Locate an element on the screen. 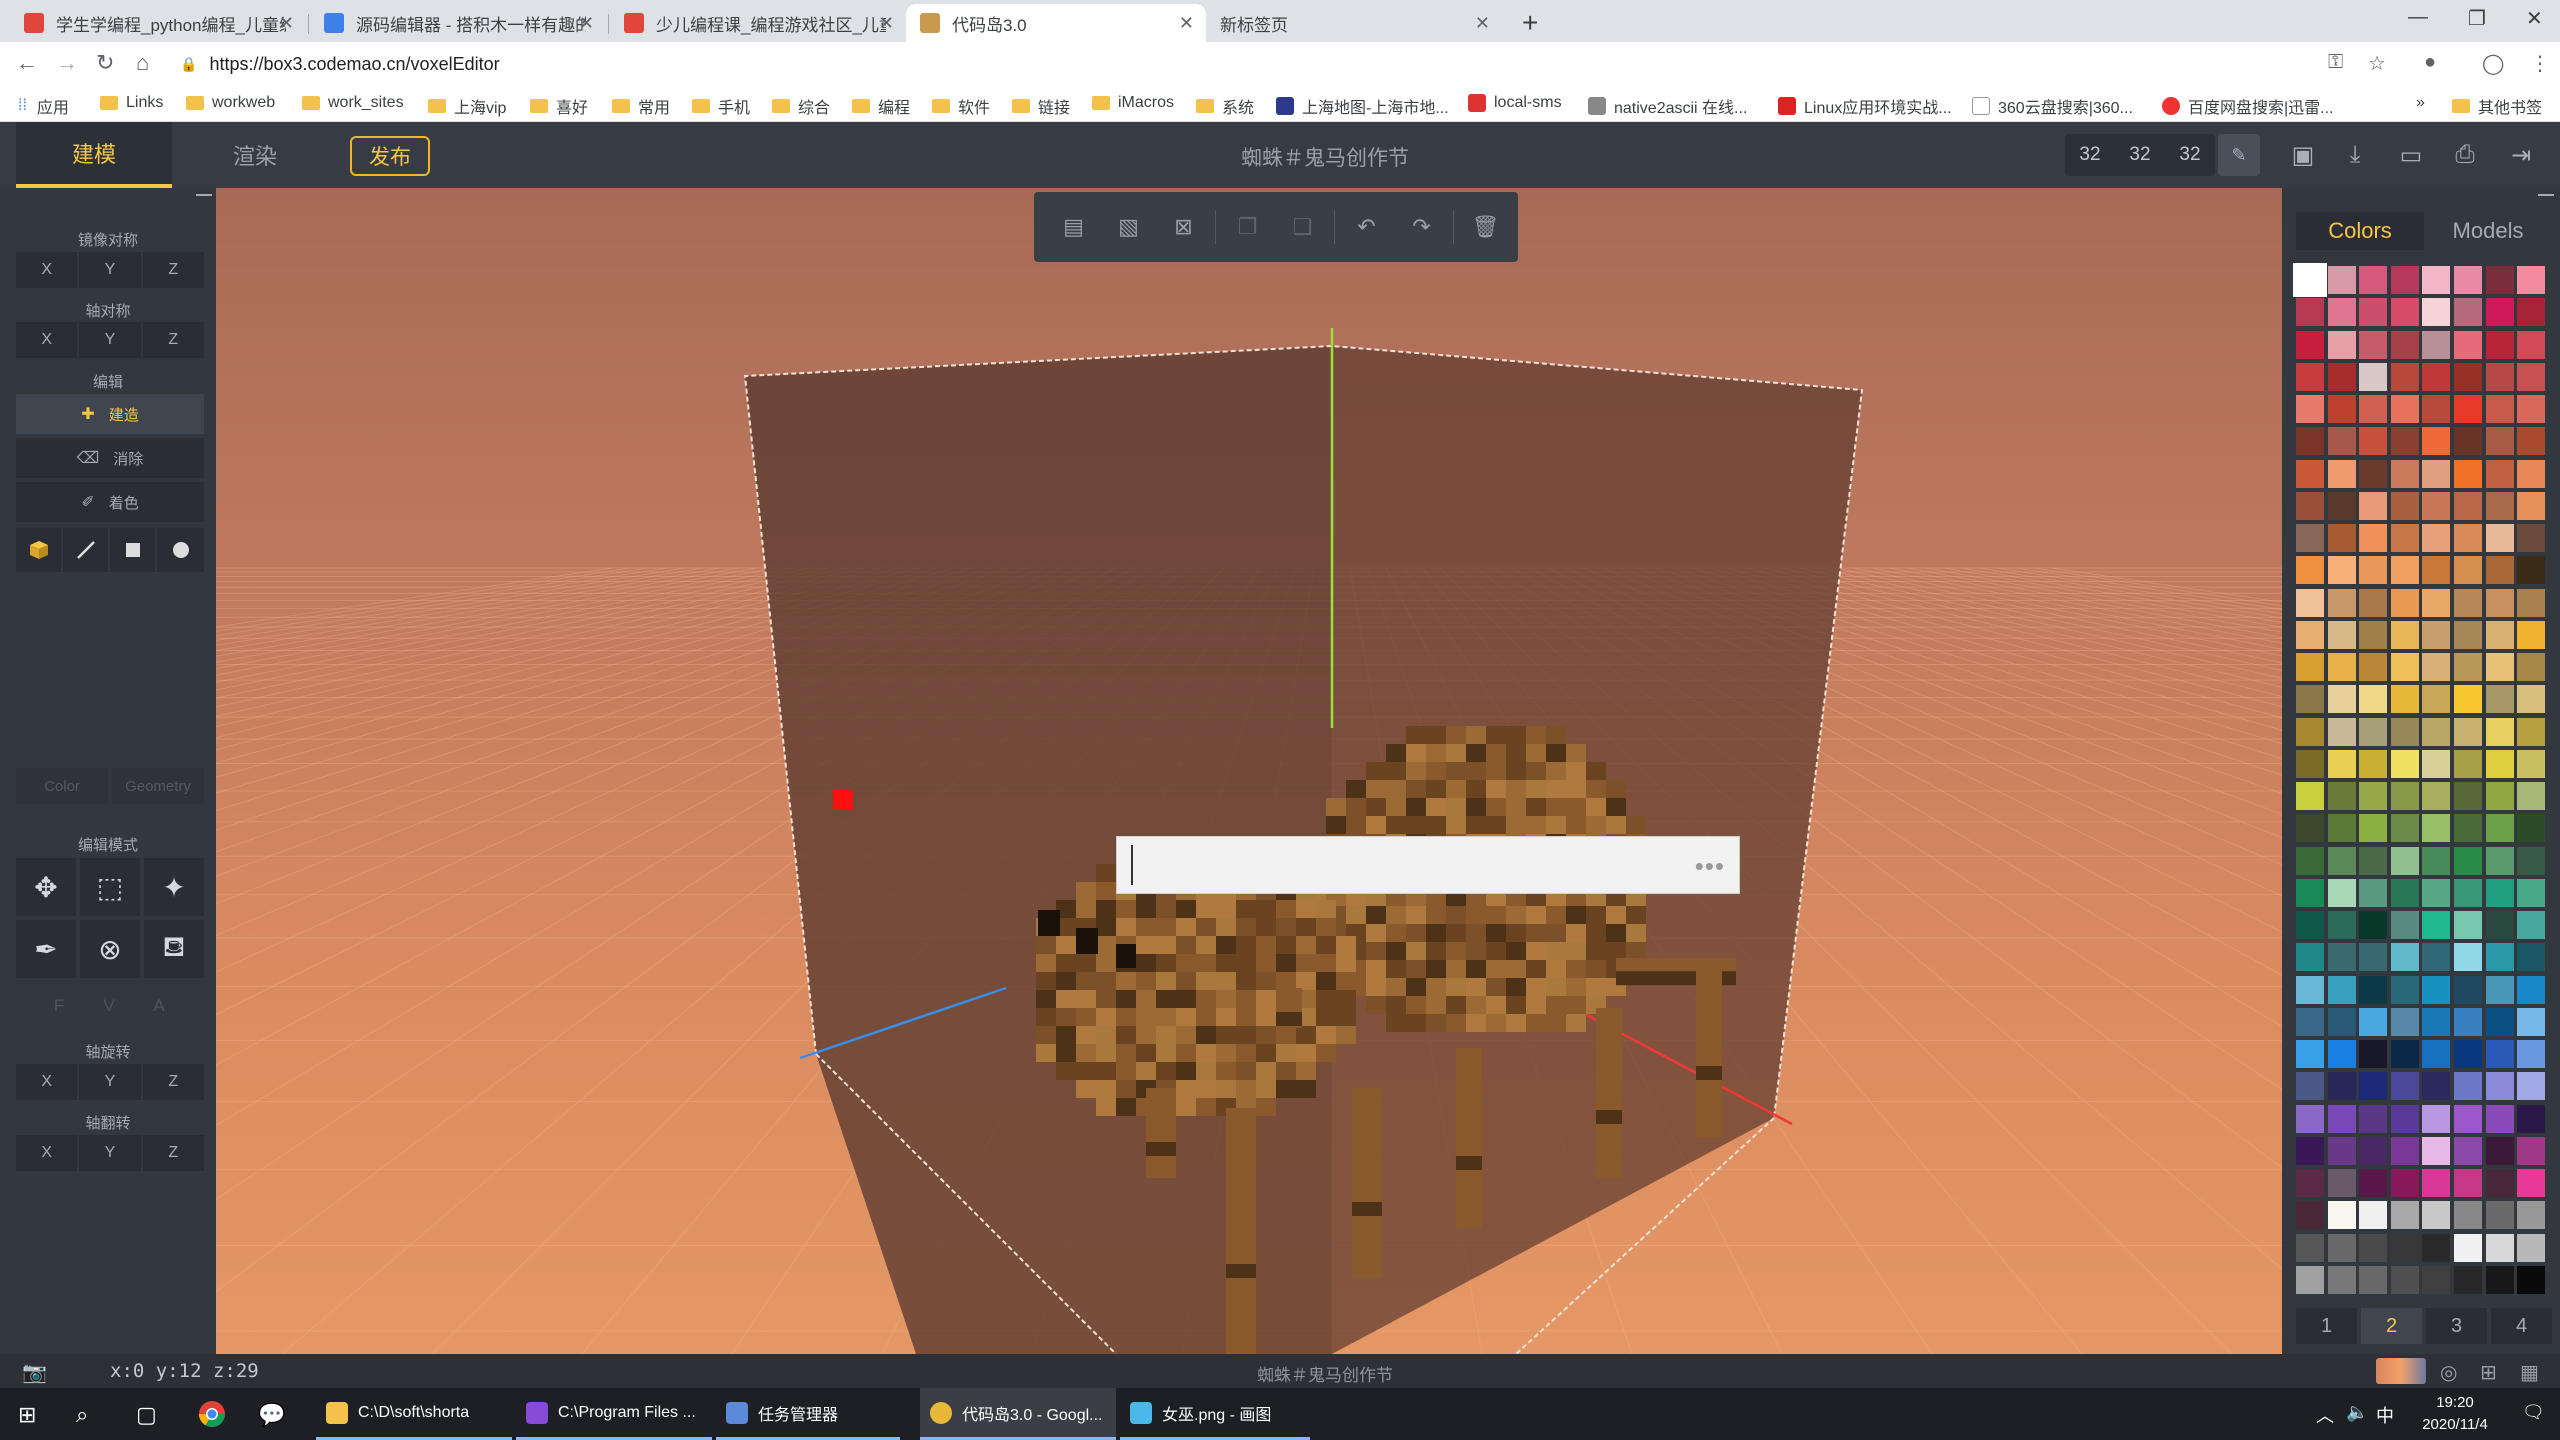 The image size is (2560, 1440). rotate-y-button: Y is located at coordinates (110, 1082).